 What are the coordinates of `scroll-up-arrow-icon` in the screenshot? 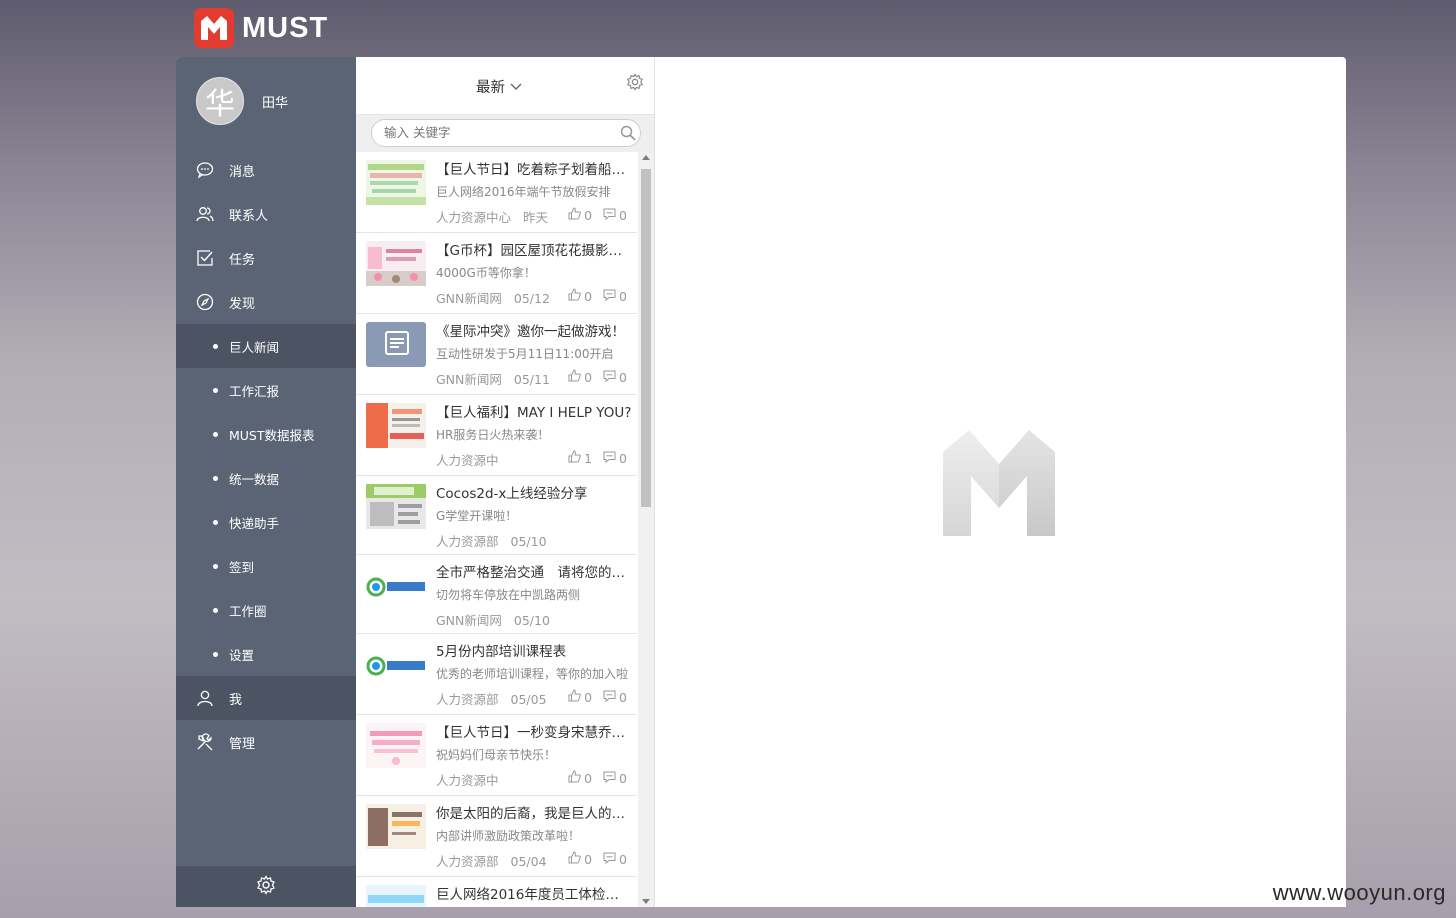 It's located at (646, 157).